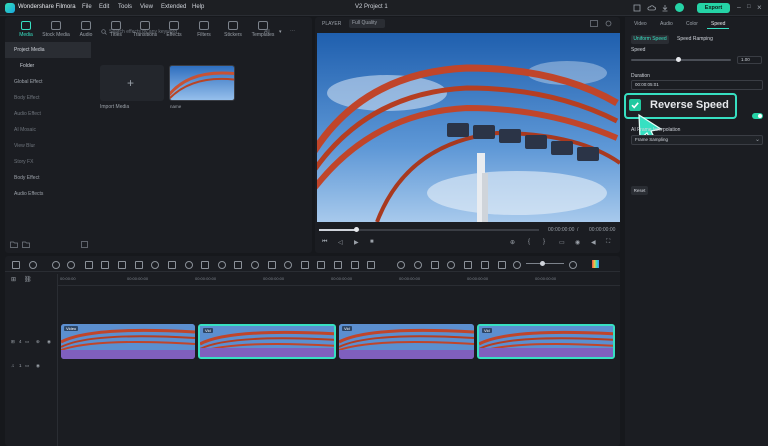  I want to click on frame-interpolation-select: Frame Sampling, so click(697, 140).